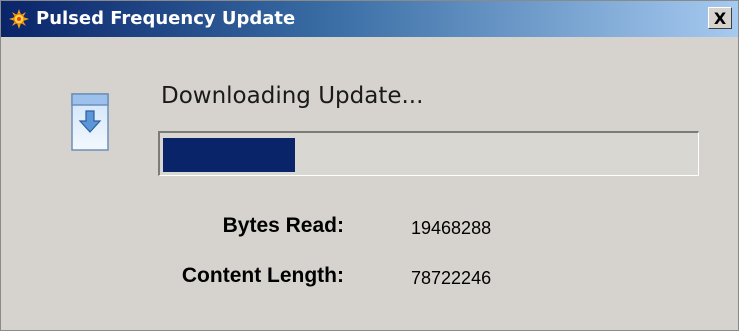 Image resolution: width=739 pixels, height=331 pixels. What do you see at coordinates (262, 275) in the screenshot?
I see `content-length-label: Content Length:` at bounding box center [262, 275].